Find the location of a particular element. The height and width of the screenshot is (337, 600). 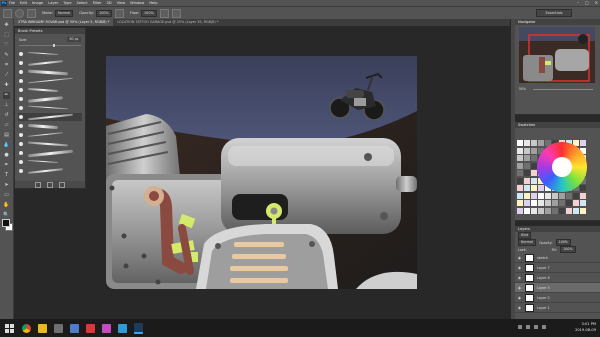

taskbar-clock: 3:01 PM 2019-08-09 is located at coordinates (585, 327).